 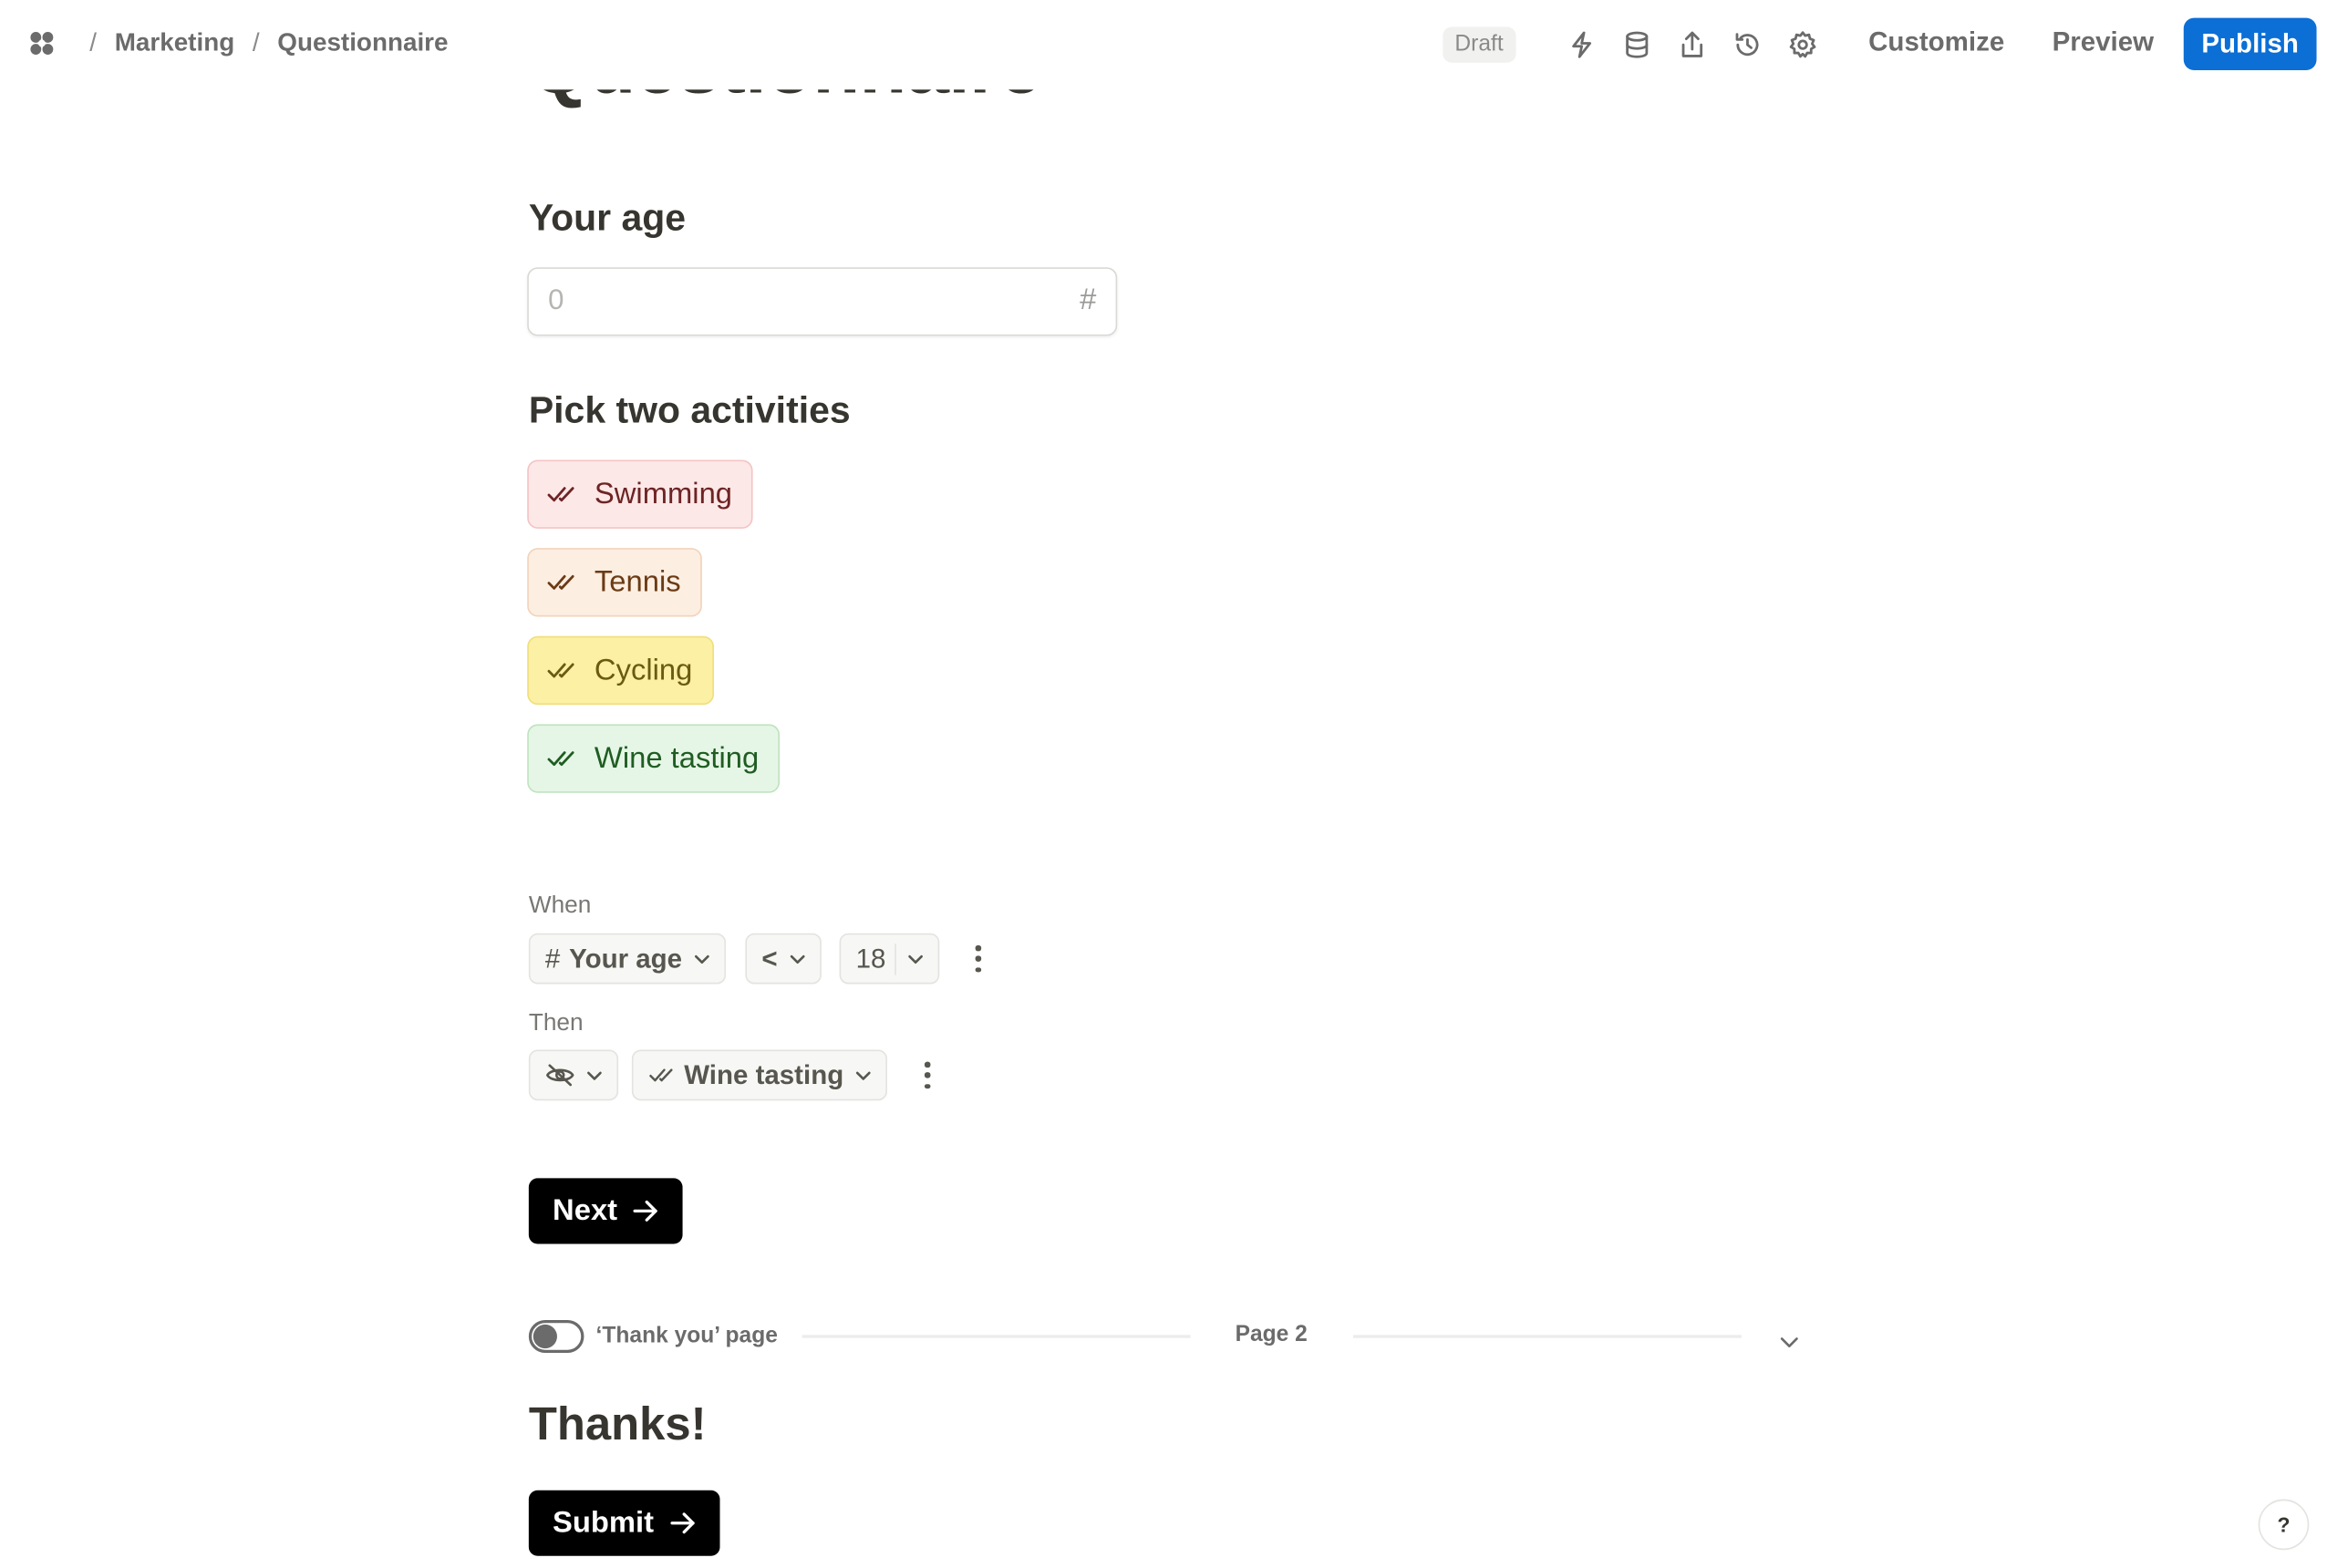 I want to click on history-icon, so click(x=1747, y=44).